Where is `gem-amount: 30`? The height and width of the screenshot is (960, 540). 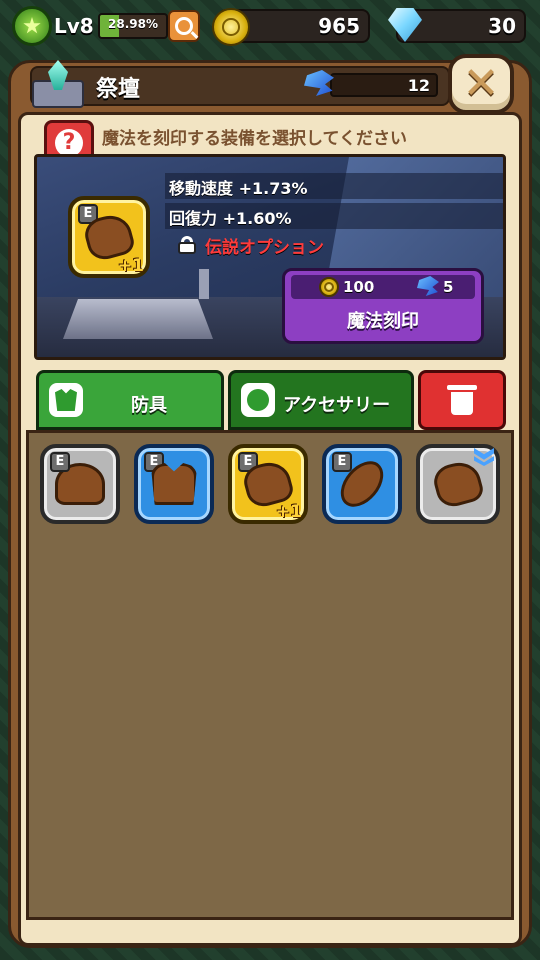 gem-amount: 30 is located at coordinates (502, 26).